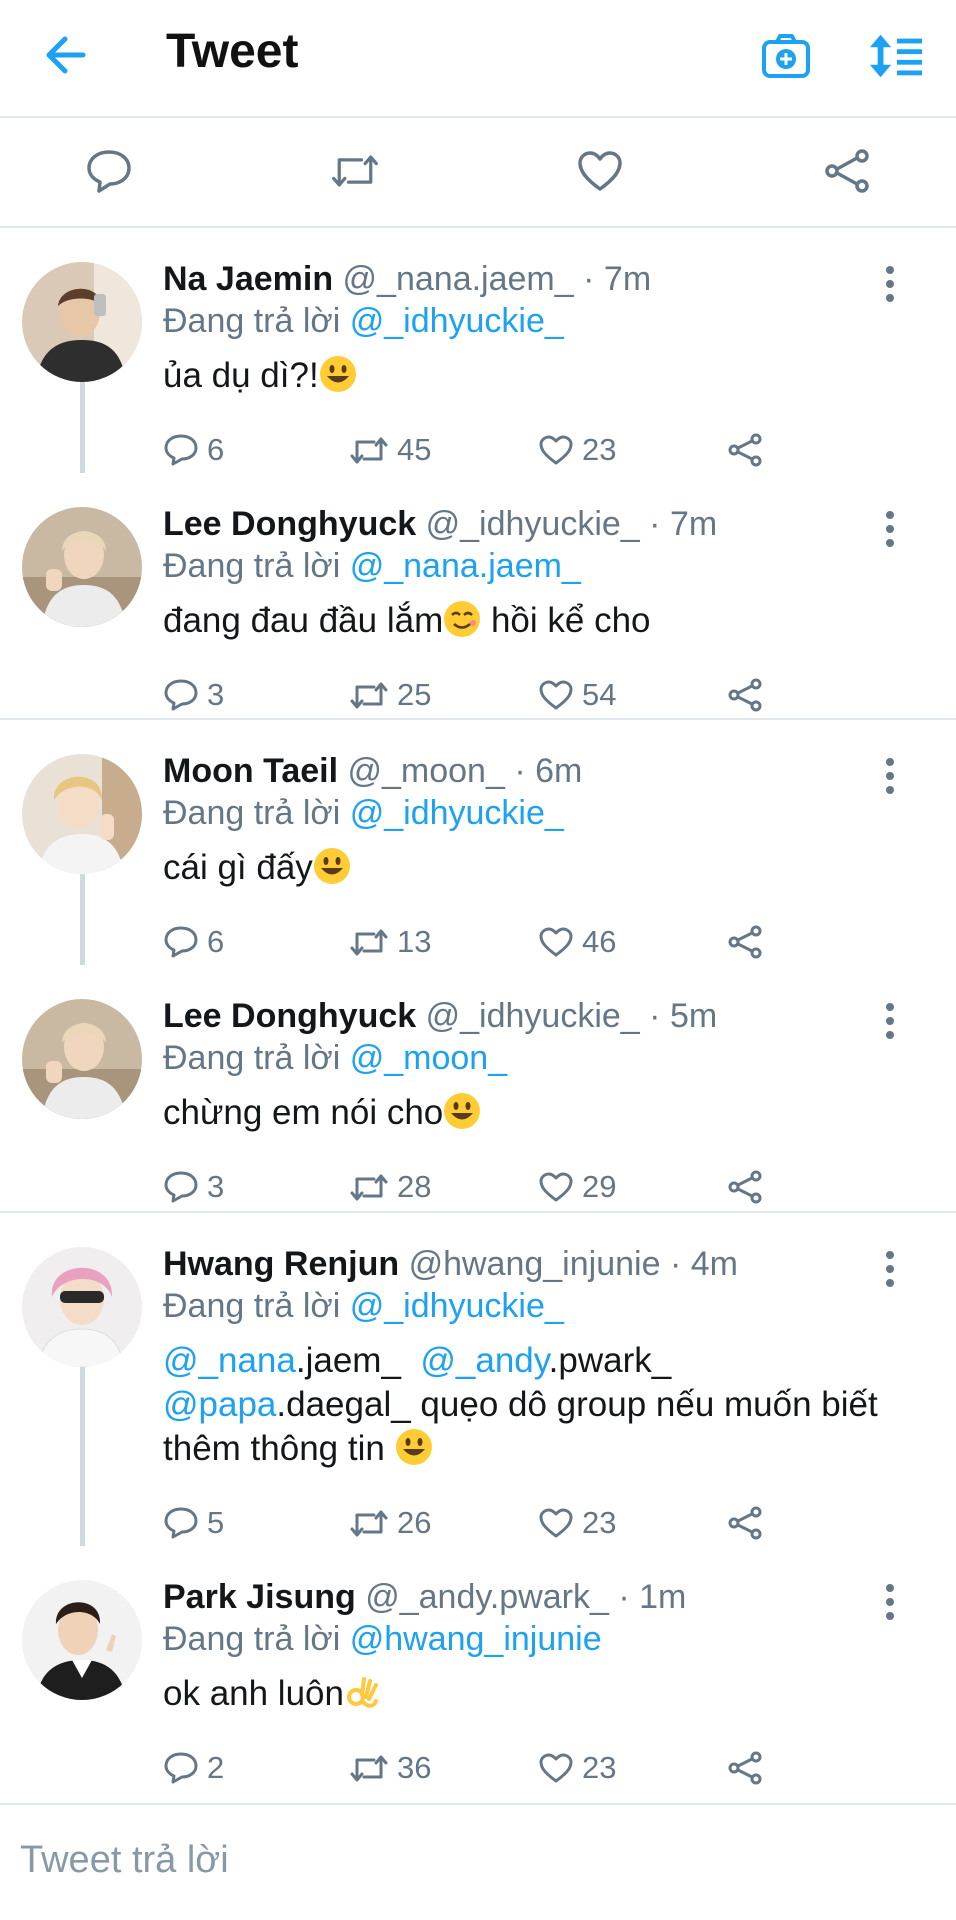 This screenshot has height=1920, width=956. I want to click on arrow-left-icon, so click(66, 55).